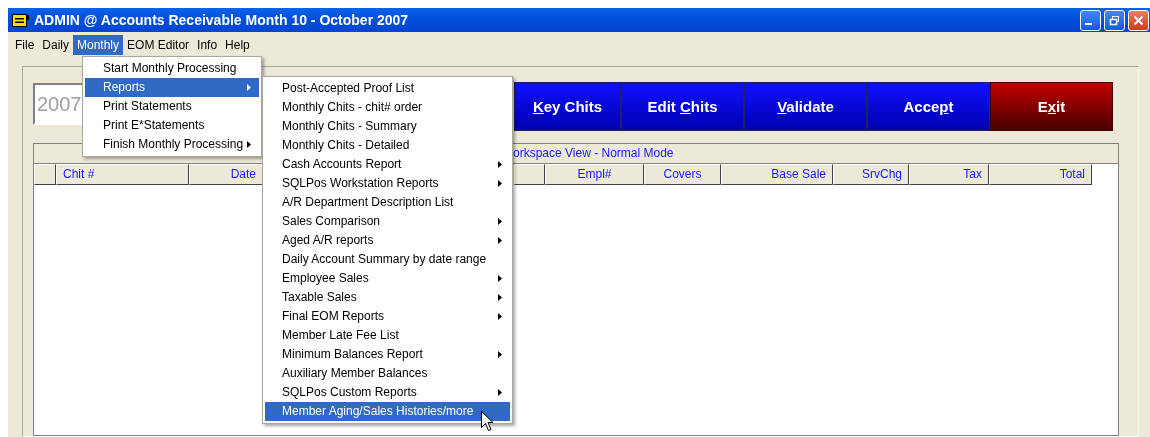 The width and height of the screenshot is (1150, 437). I want to click on column-header: Total, so click(1040, 174).